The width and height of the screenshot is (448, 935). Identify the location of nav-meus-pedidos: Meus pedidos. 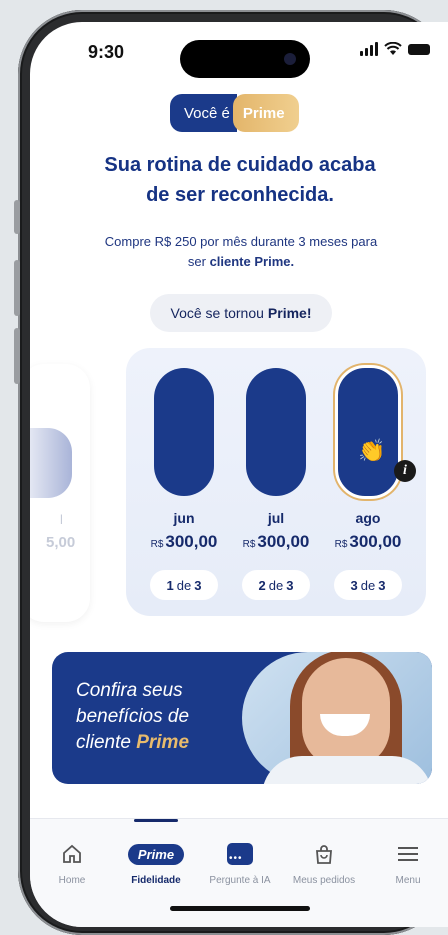
(324, 862).